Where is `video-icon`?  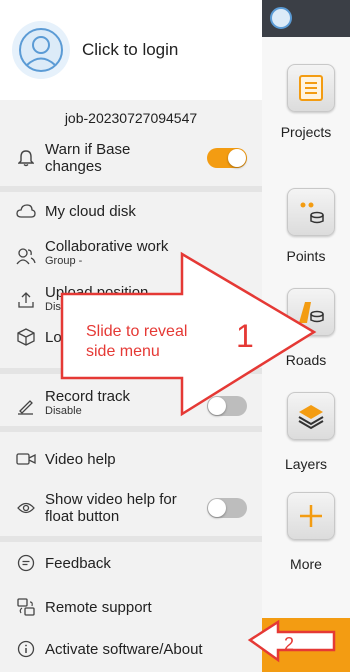 video-icon is located at coordinates (26, 459).